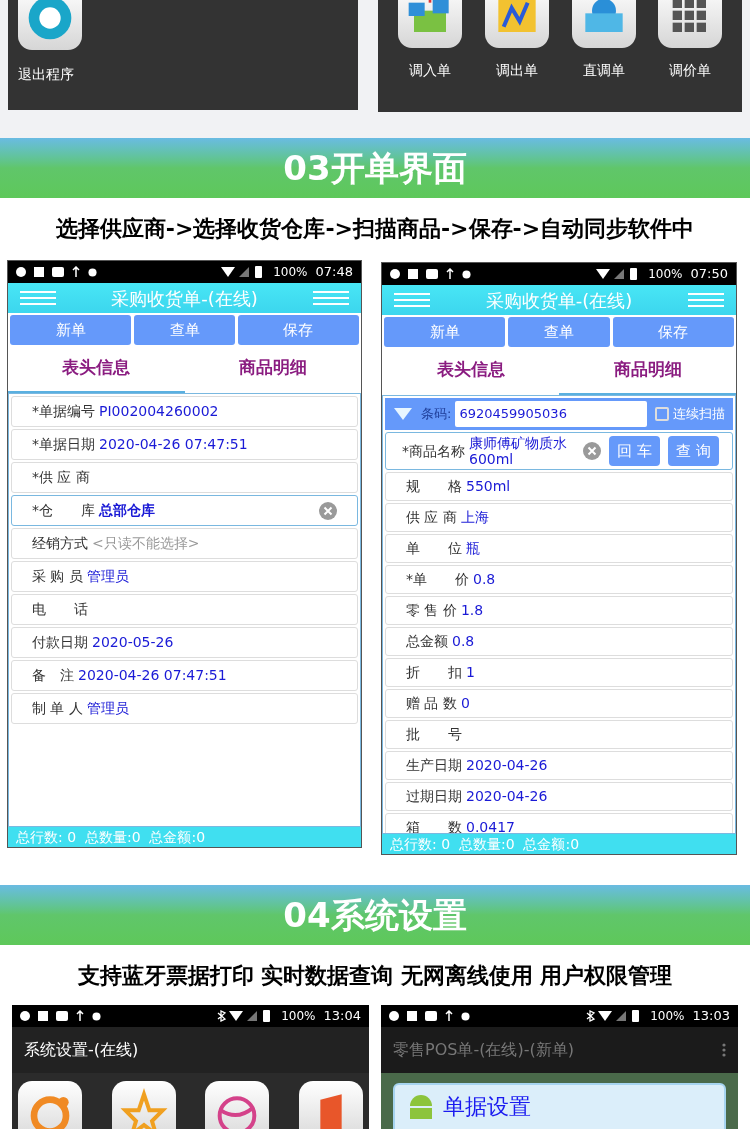  What do you see at coordinates (50, 25) in the screenshot?
I see `ring-icon` at bounding box center [50, 25].